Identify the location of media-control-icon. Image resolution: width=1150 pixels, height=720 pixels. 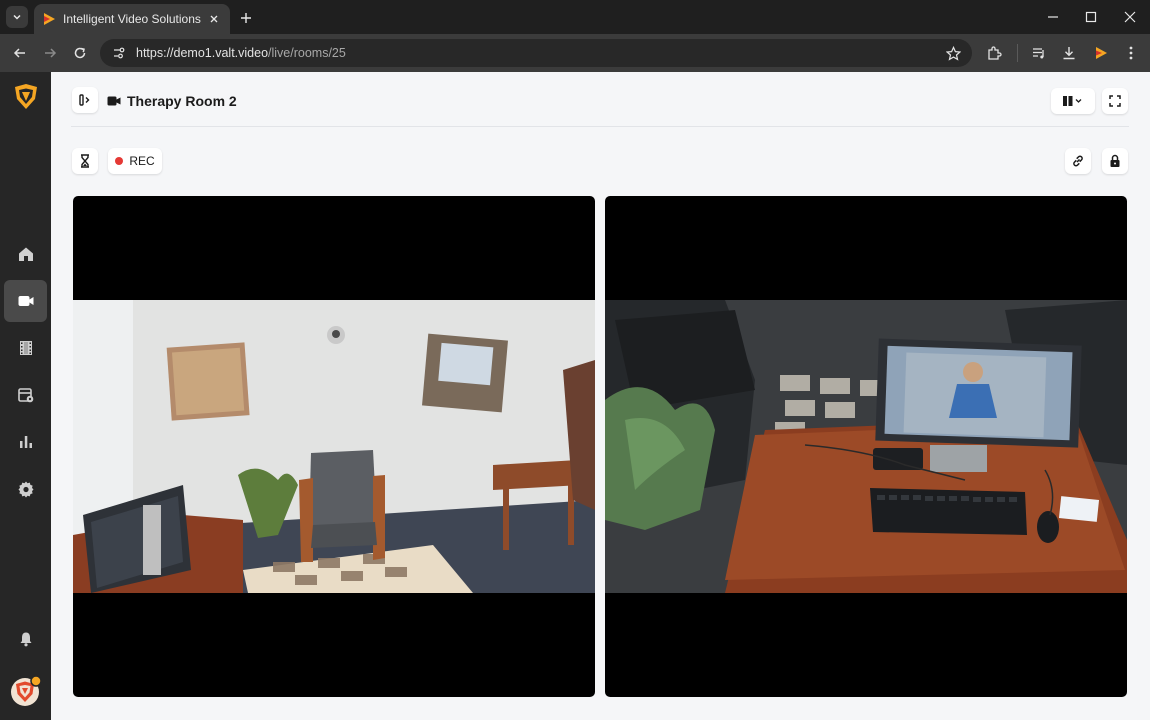
(1039, 53).